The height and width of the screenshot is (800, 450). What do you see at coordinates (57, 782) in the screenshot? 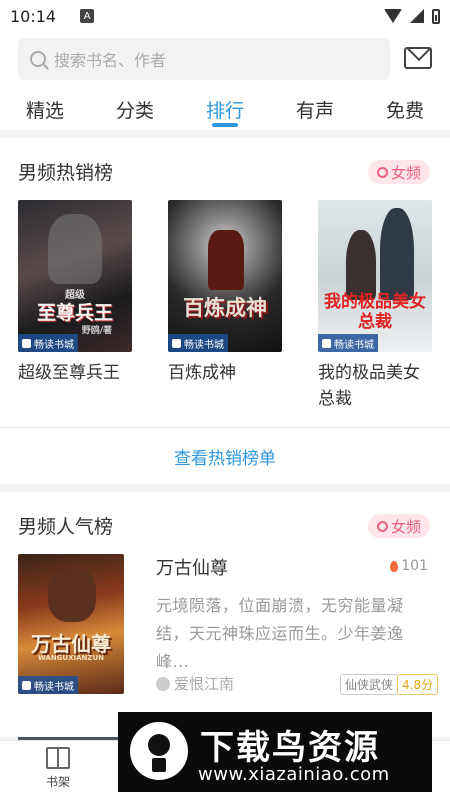
I see `nav-bookshelf-label: 书架` at bounding box center [57, 782].